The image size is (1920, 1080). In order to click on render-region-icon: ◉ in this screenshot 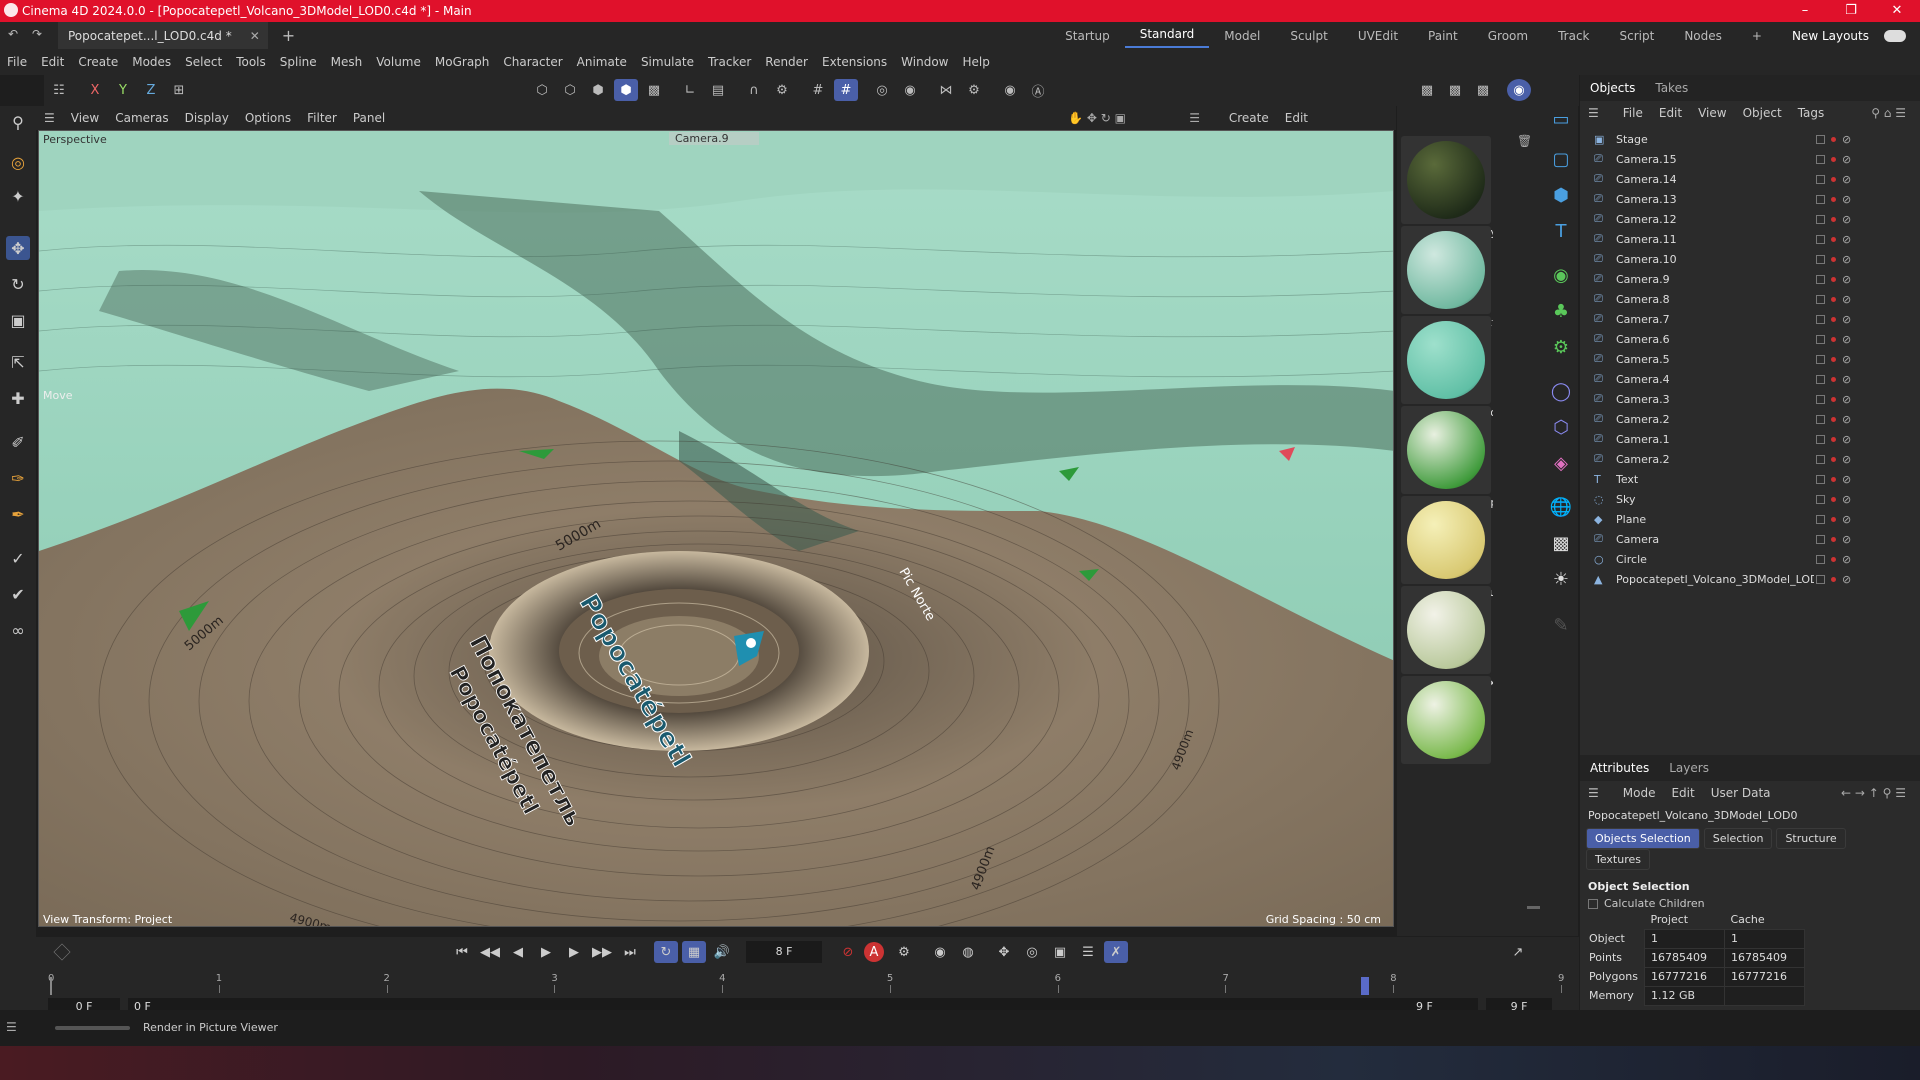, I will do `click(910, 90)`.